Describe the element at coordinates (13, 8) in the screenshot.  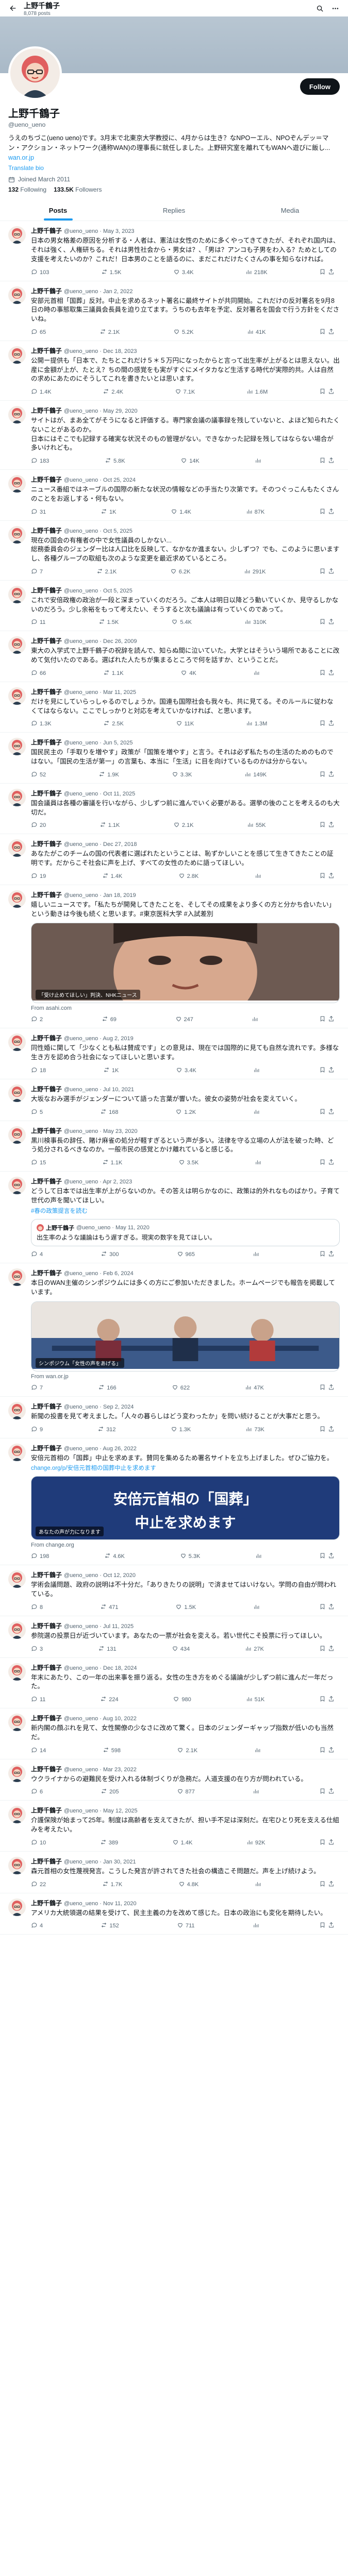
I see `back-arrow-icon` at that location.